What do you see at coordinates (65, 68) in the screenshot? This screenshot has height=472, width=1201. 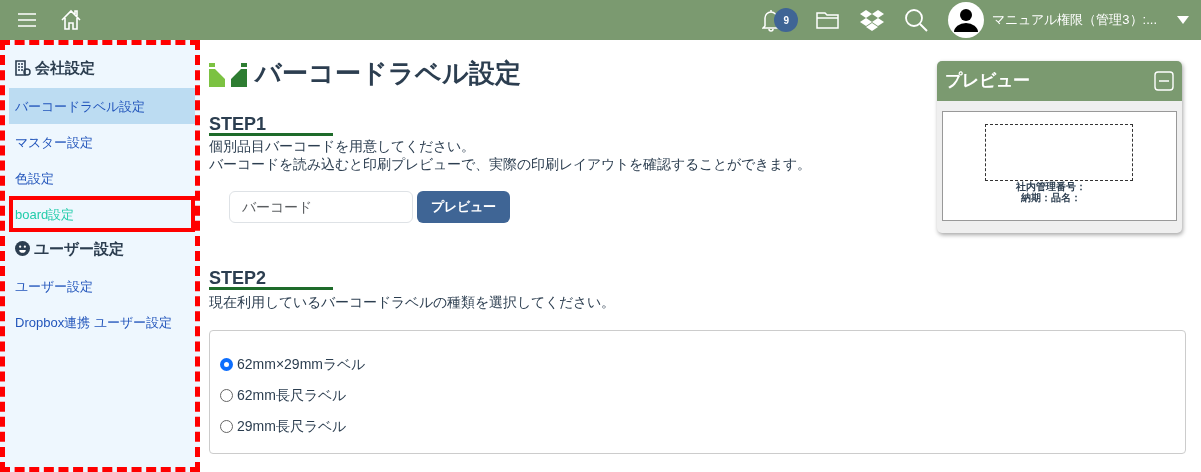 I see `section-title: 会社設定` at bounding box center [65, 68].